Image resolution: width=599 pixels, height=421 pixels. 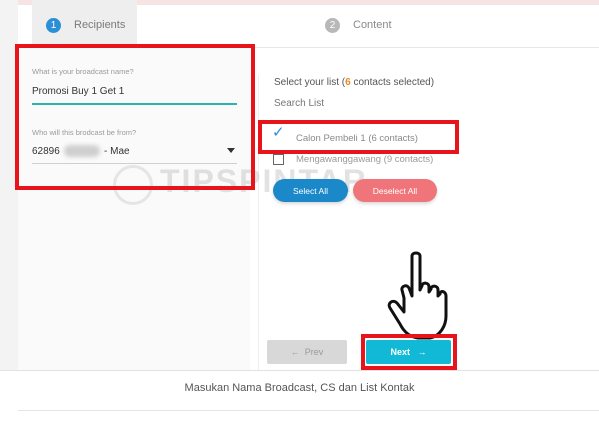 What do you see at coordinates (299, 370) in the screenshot?
I see `screenshot-bottom-edge` at bounding box center [299, 370].